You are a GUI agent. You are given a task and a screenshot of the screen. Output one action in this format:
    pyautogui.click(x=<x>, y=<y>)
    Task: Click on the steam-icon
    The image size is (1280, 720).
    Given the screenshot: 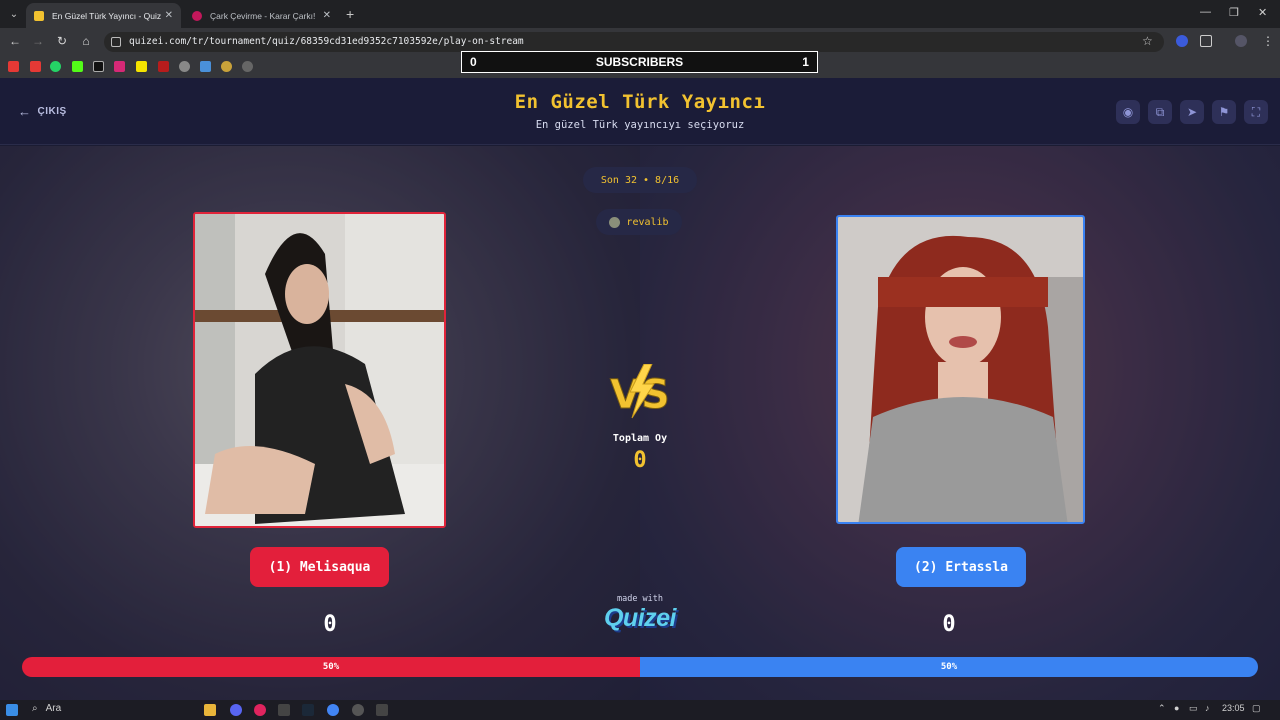 What is the action you would take?
    pyautogui.click(x=308, y=710)
    